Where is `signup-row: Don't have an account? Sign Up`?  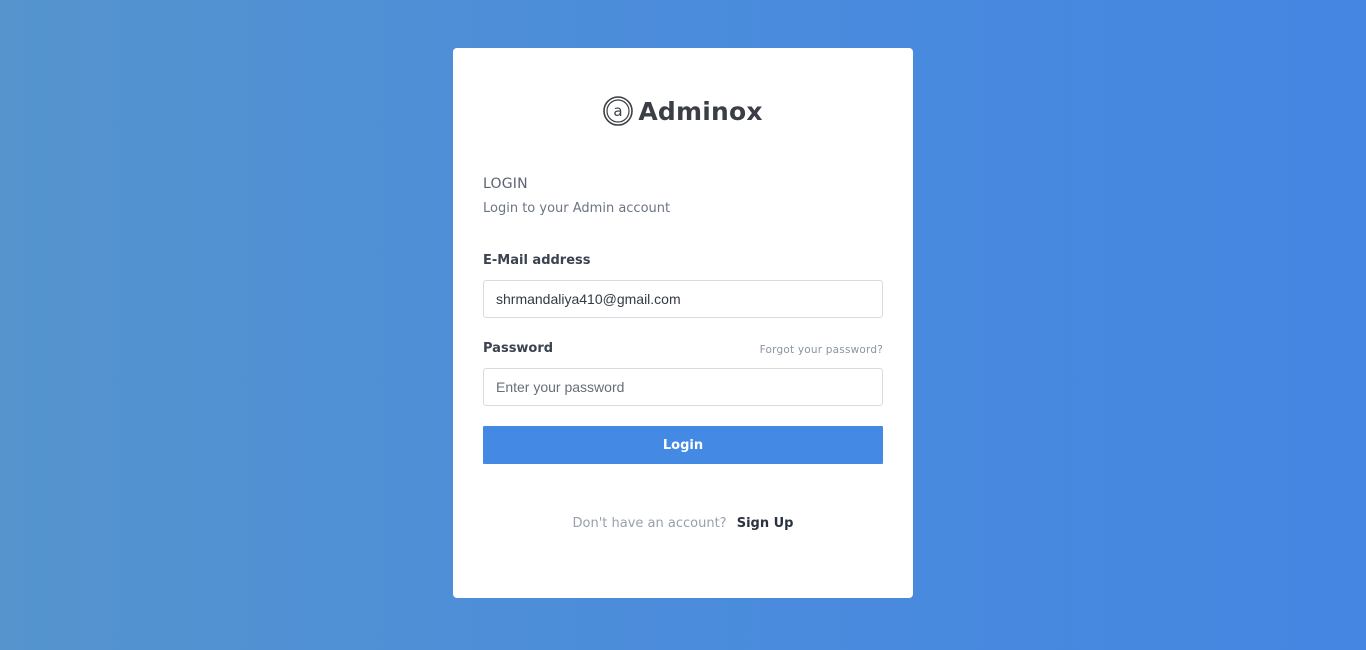 signup-row: Don't have an account? Sign Up is located at coordinates (683, 523).